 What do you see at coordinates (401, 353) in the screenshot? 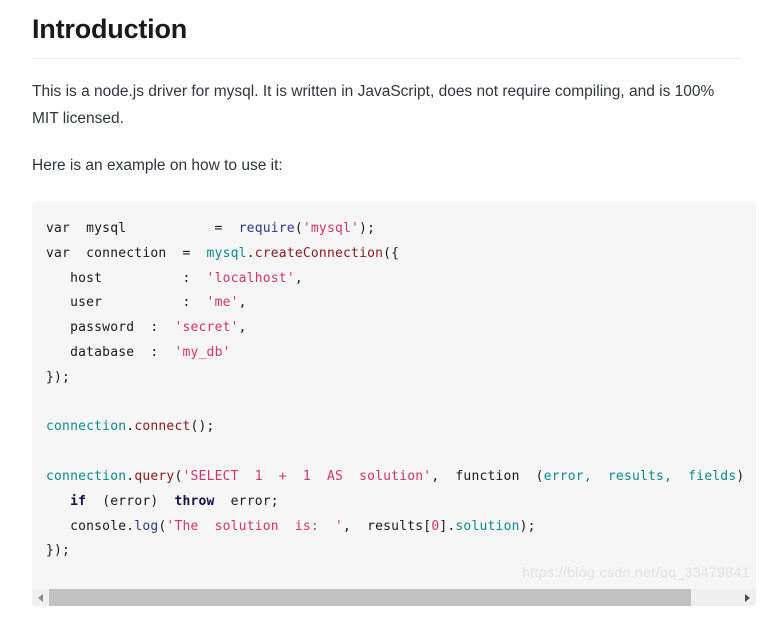
I see `code-line: database : 'my_db'` at bounding box center [401, 353].